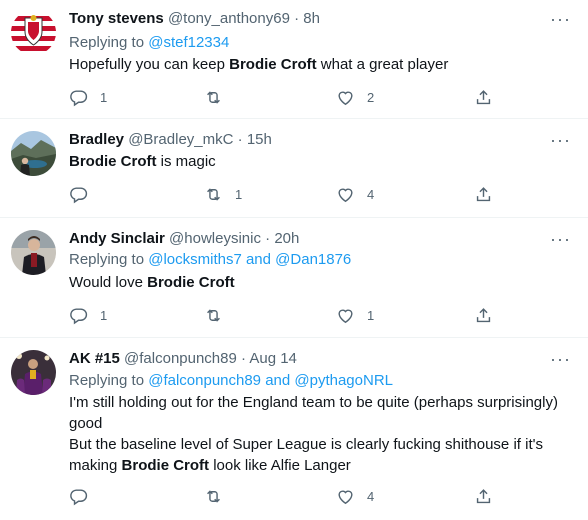 The height and width of the screenshot is (520, 588). I want to click on timestamp: 20h, so click(286, 238).